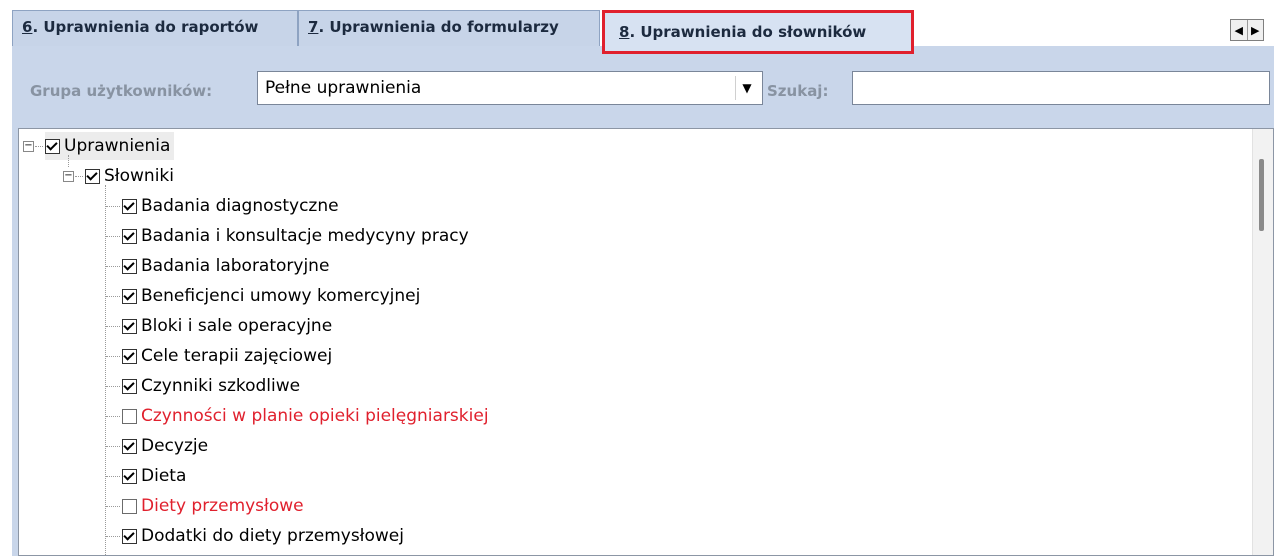  I want to click on tab-report-permissions: 6. Uprawnienia do raportów, so click(155, 28).